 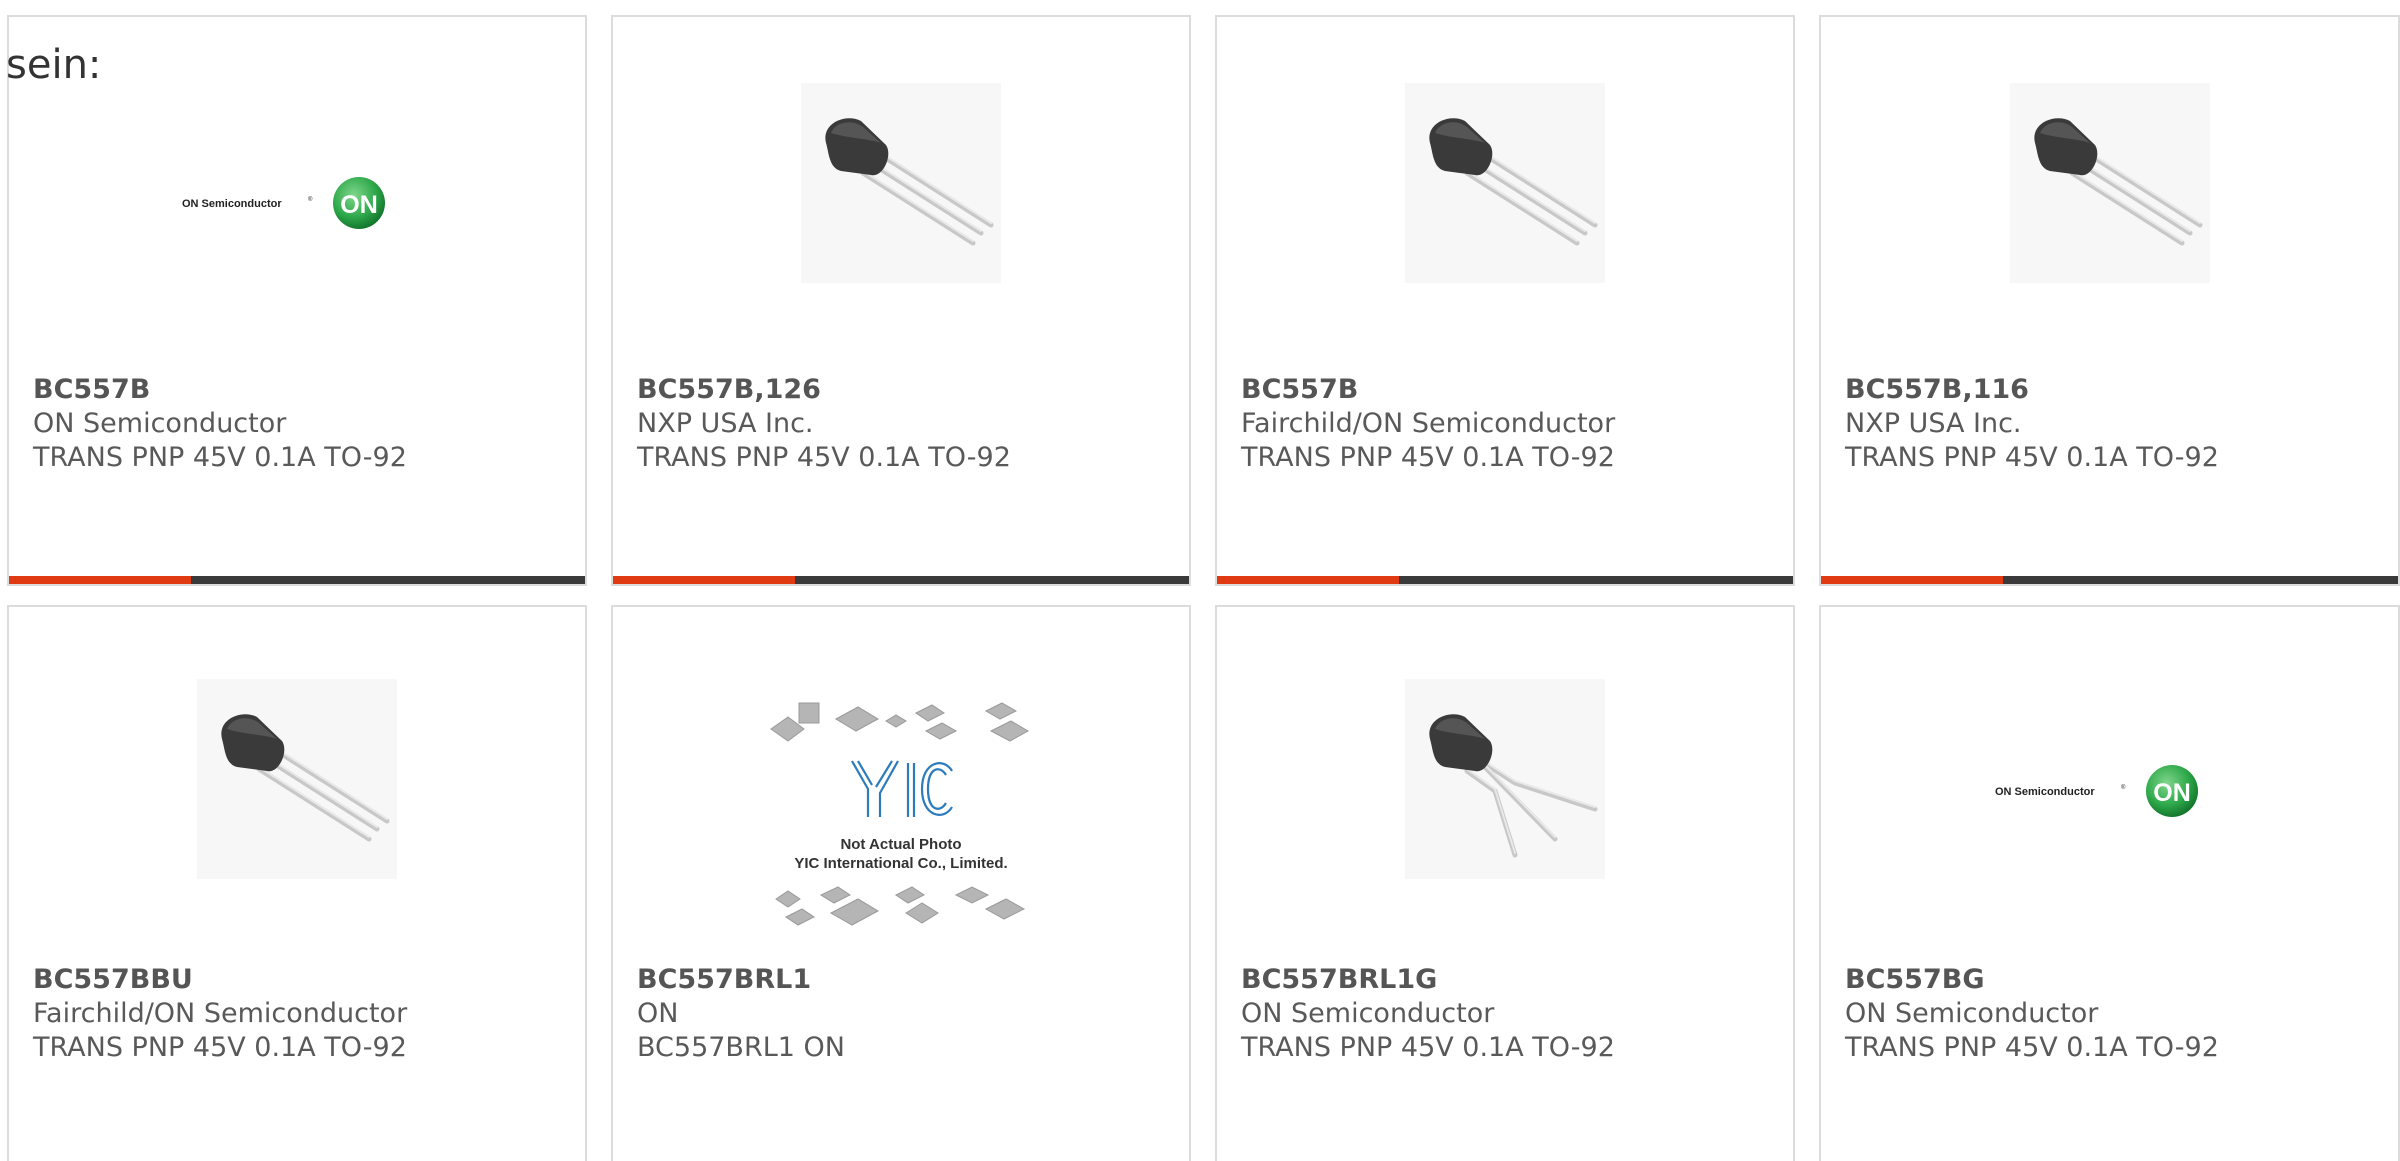 What do you see at coordinates (658, 1013) in the screenshot?
I see `manufacturer: ON` at bounding box center [658, 1013].